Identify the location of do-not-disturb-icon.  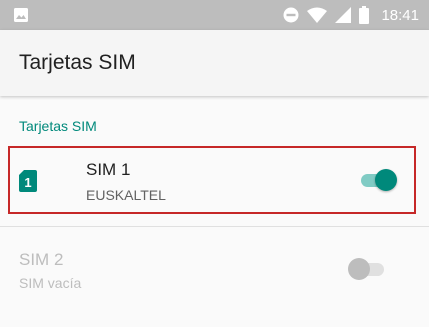
(291, 15).